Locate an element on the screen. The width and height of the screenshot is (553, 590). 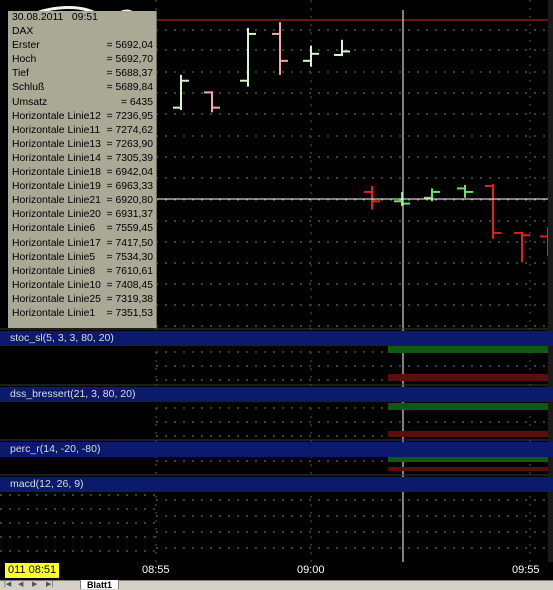
info-label: Horizontale Linie5 is located at coordinates (54, 257).